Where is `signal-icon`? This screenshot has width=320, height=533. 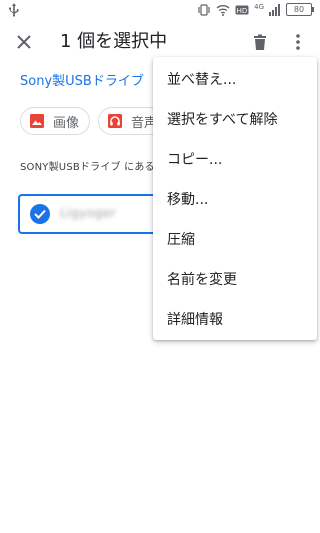
signal-icon is located at coordinates (275, 9).